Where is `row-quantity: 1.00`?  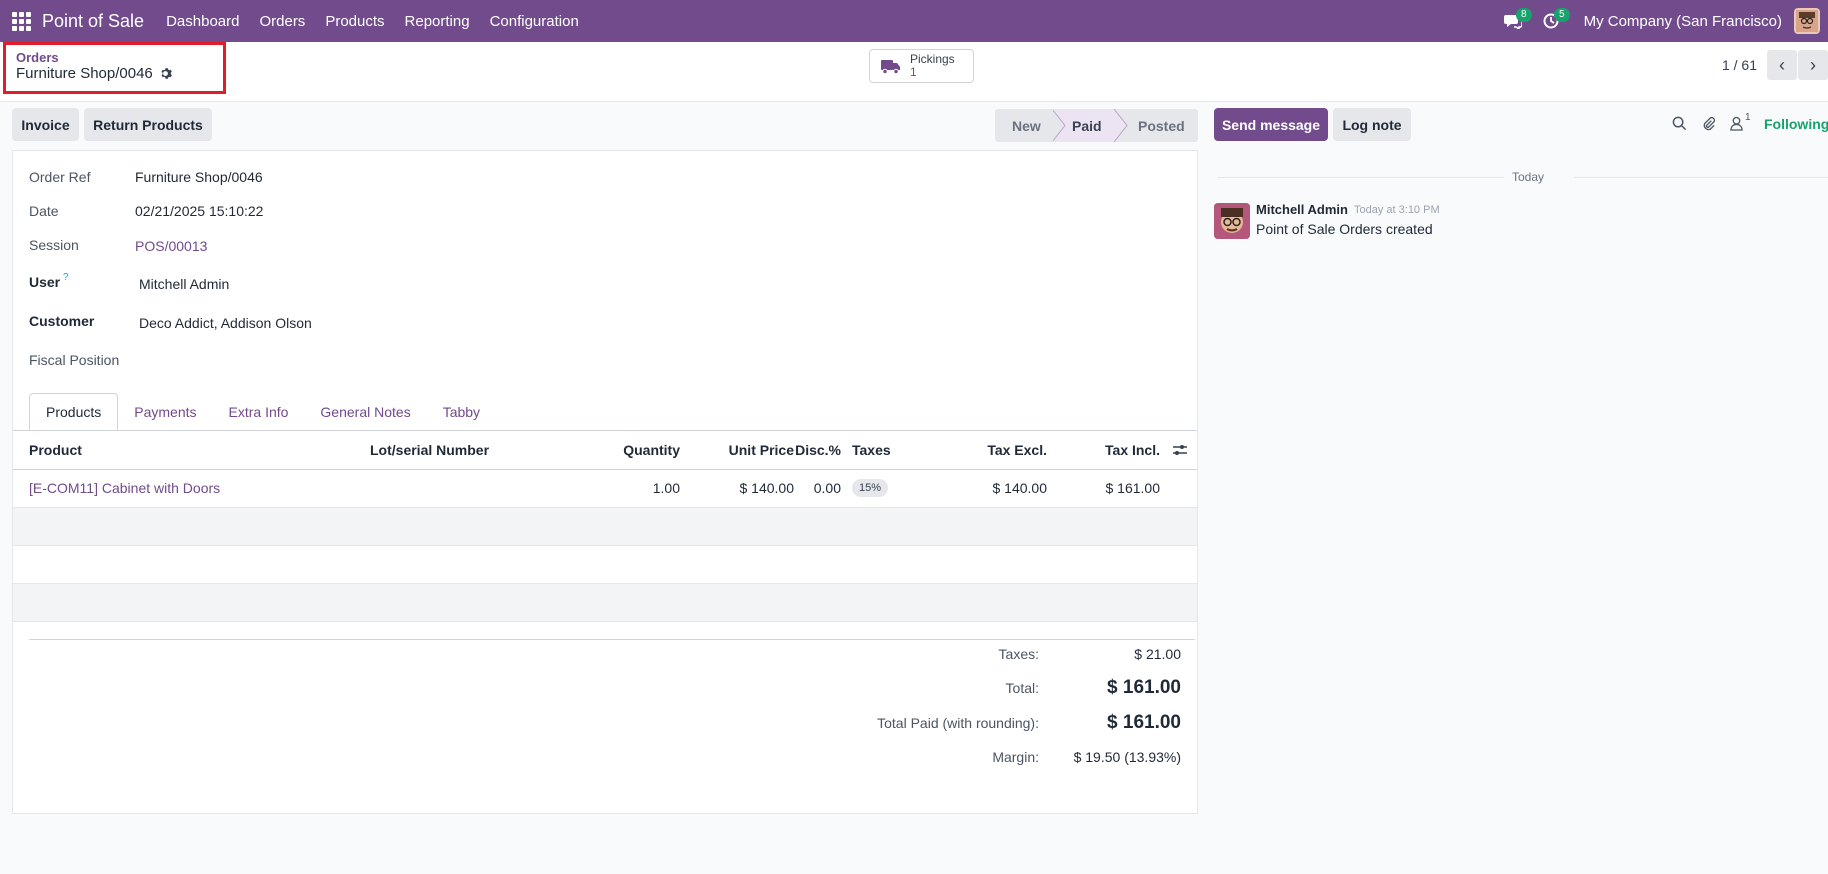
row-quantity: 1.00 is located at coordinates (666, 488).